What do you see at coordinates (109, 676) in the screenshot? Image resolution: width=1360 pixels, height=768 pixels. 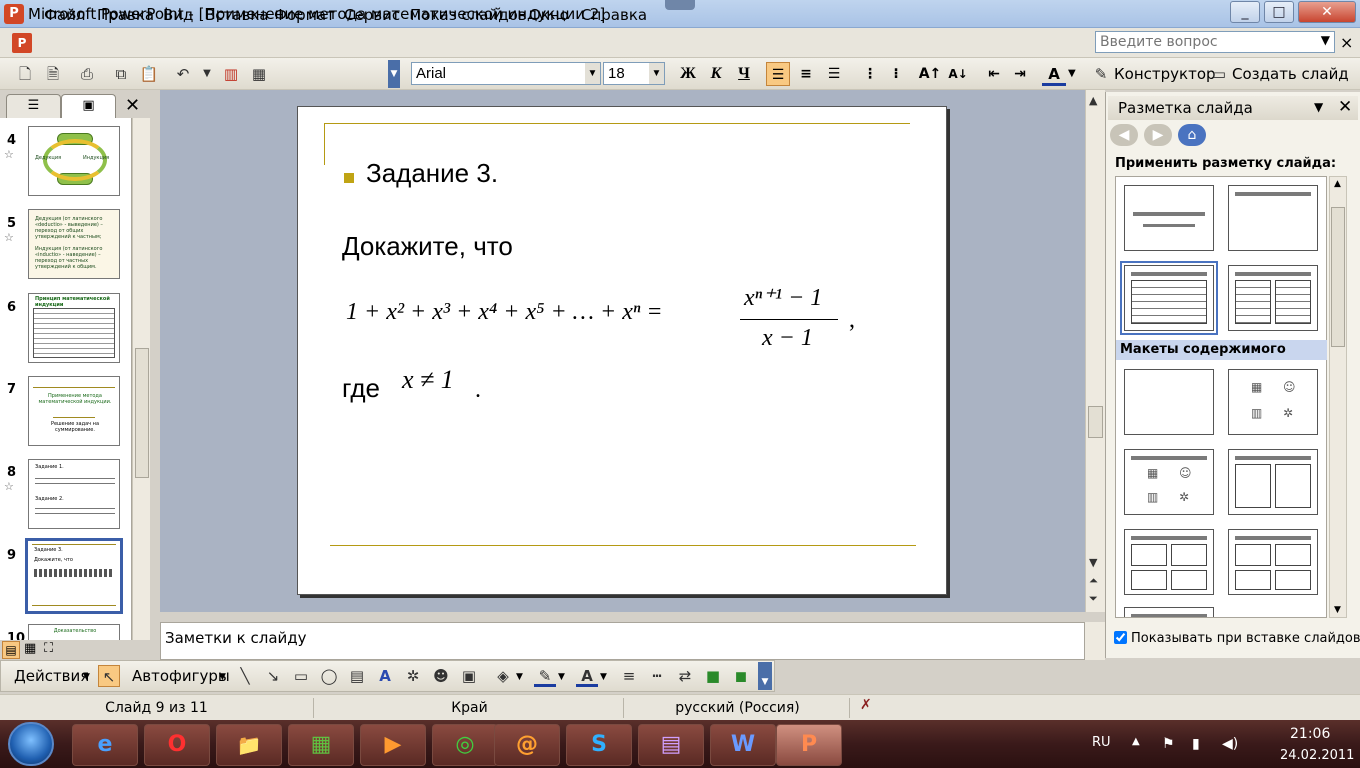 I see `select-pointer-icon: ↖` at bounding box center [109, 676].